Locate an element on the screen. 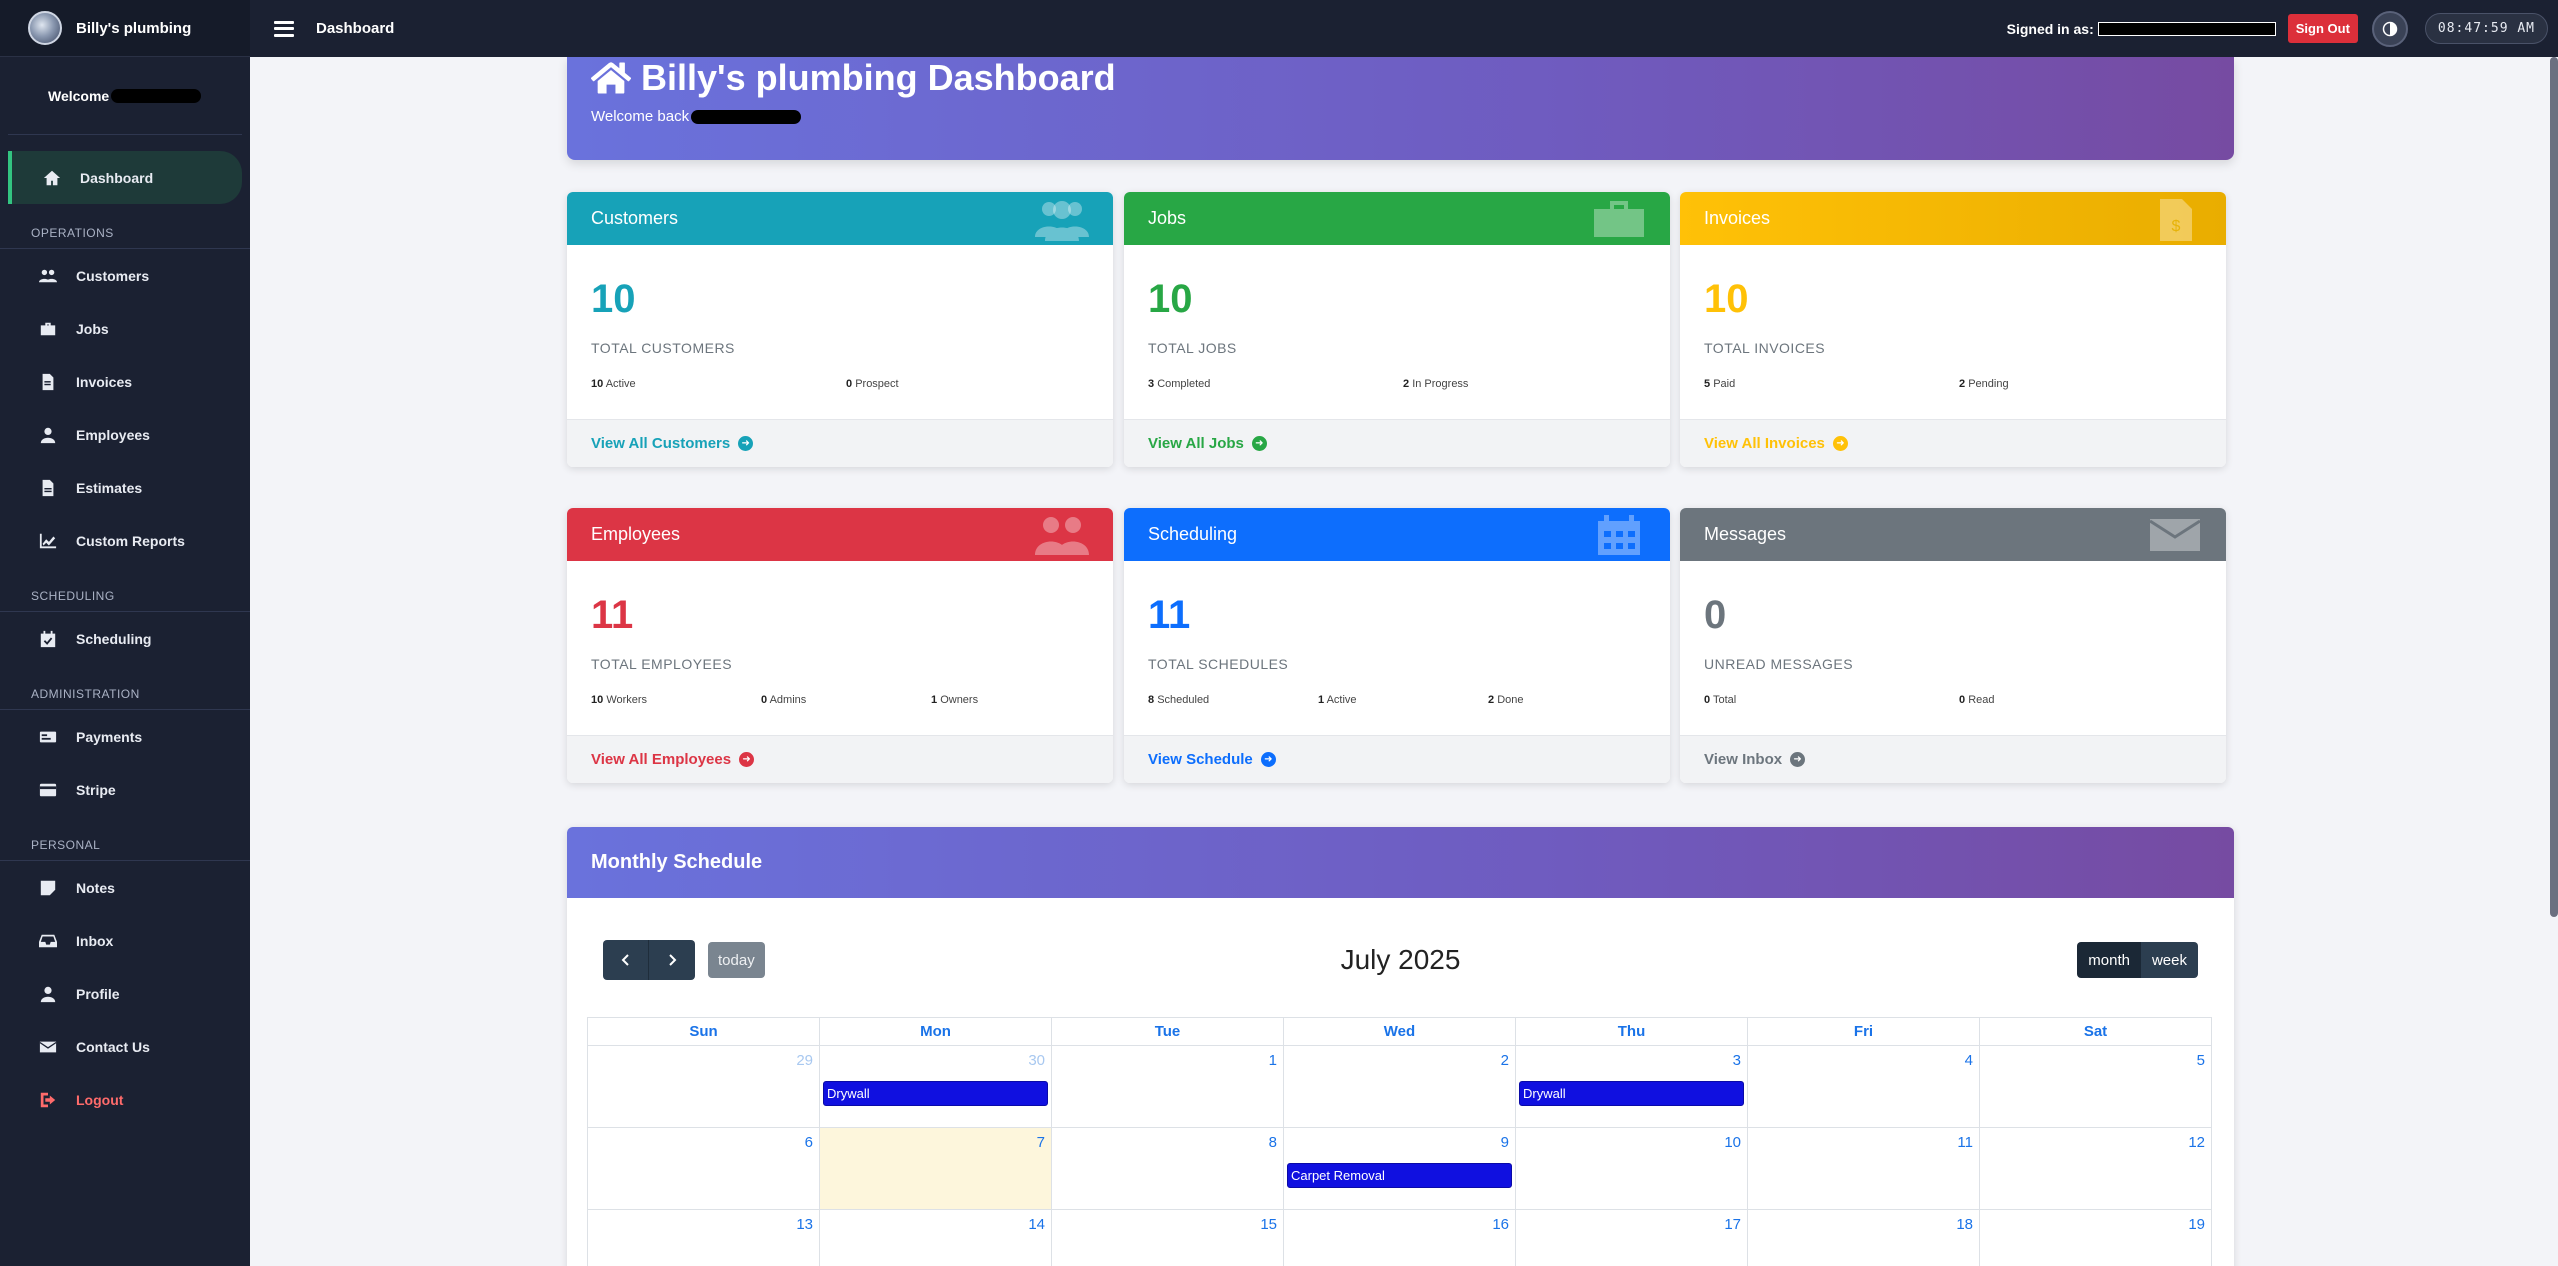  calendar-day: 1 is located at coordinates (1168, 1086).